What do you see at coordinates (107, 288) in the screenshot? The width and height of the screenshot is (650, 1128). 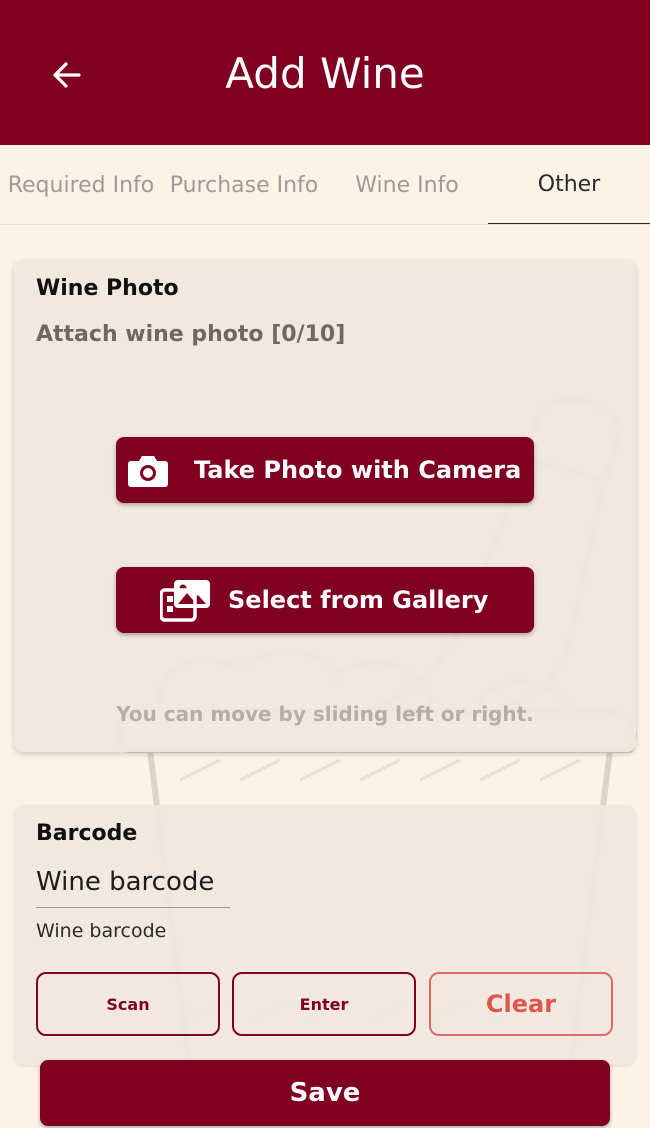 I see `wine-photo-title: Wine Photo` at bounding box center [107, 288].